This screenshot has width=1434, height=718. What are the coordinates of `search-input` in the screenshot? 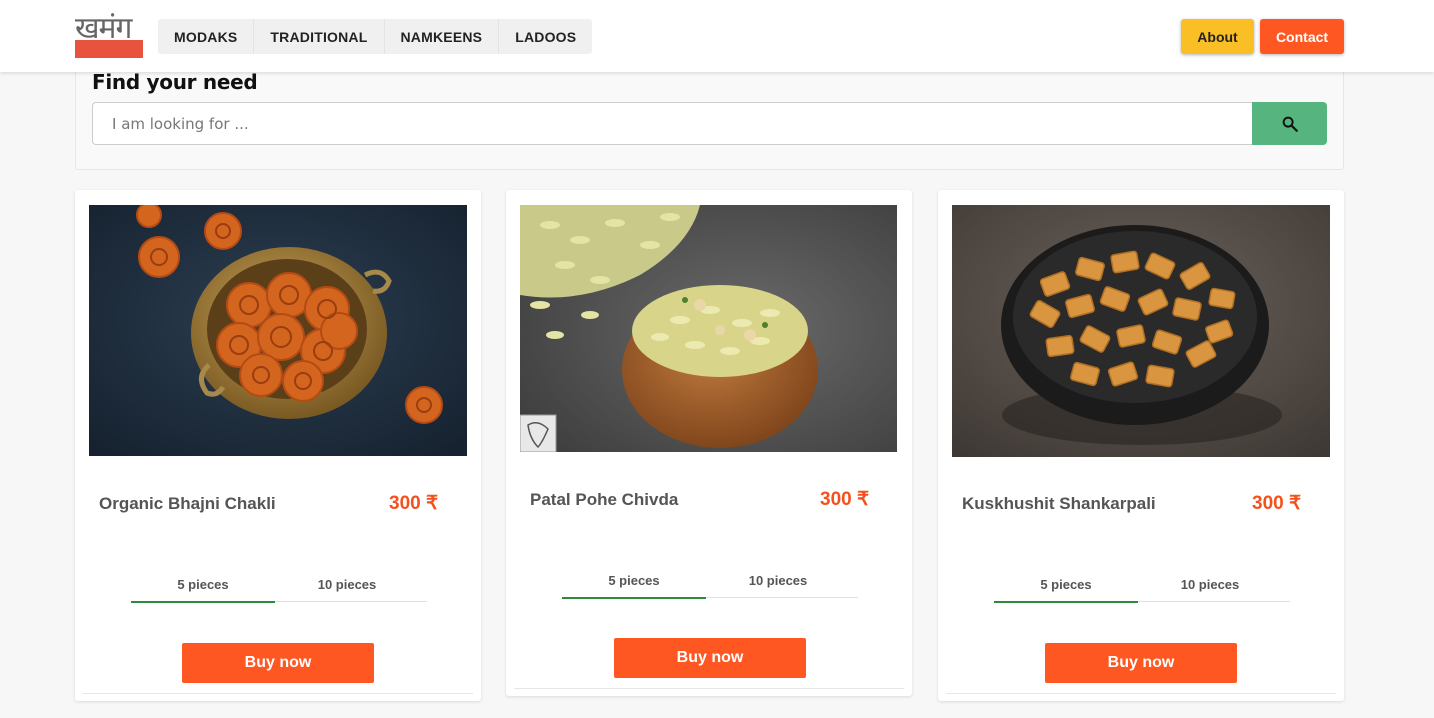 It's located at (672, 123).